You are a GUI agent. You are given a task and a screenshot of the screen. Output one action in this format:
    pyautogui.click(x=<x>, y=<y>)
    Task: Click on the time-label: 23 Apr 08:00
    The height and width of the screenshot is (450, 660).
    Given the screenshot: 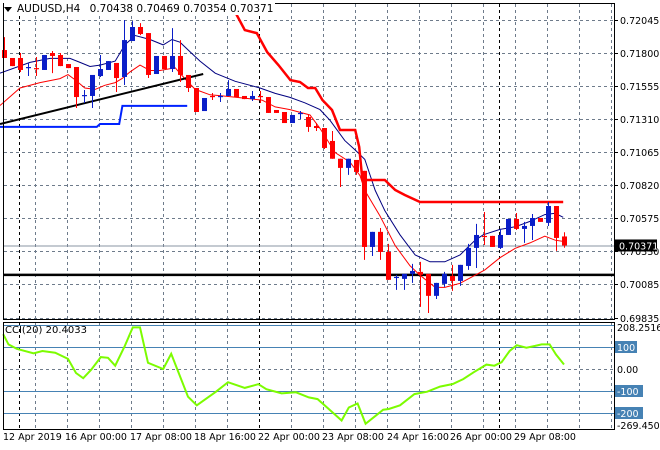 What is the action you would take?
    pyautogui.click(x=353, y=437)
    